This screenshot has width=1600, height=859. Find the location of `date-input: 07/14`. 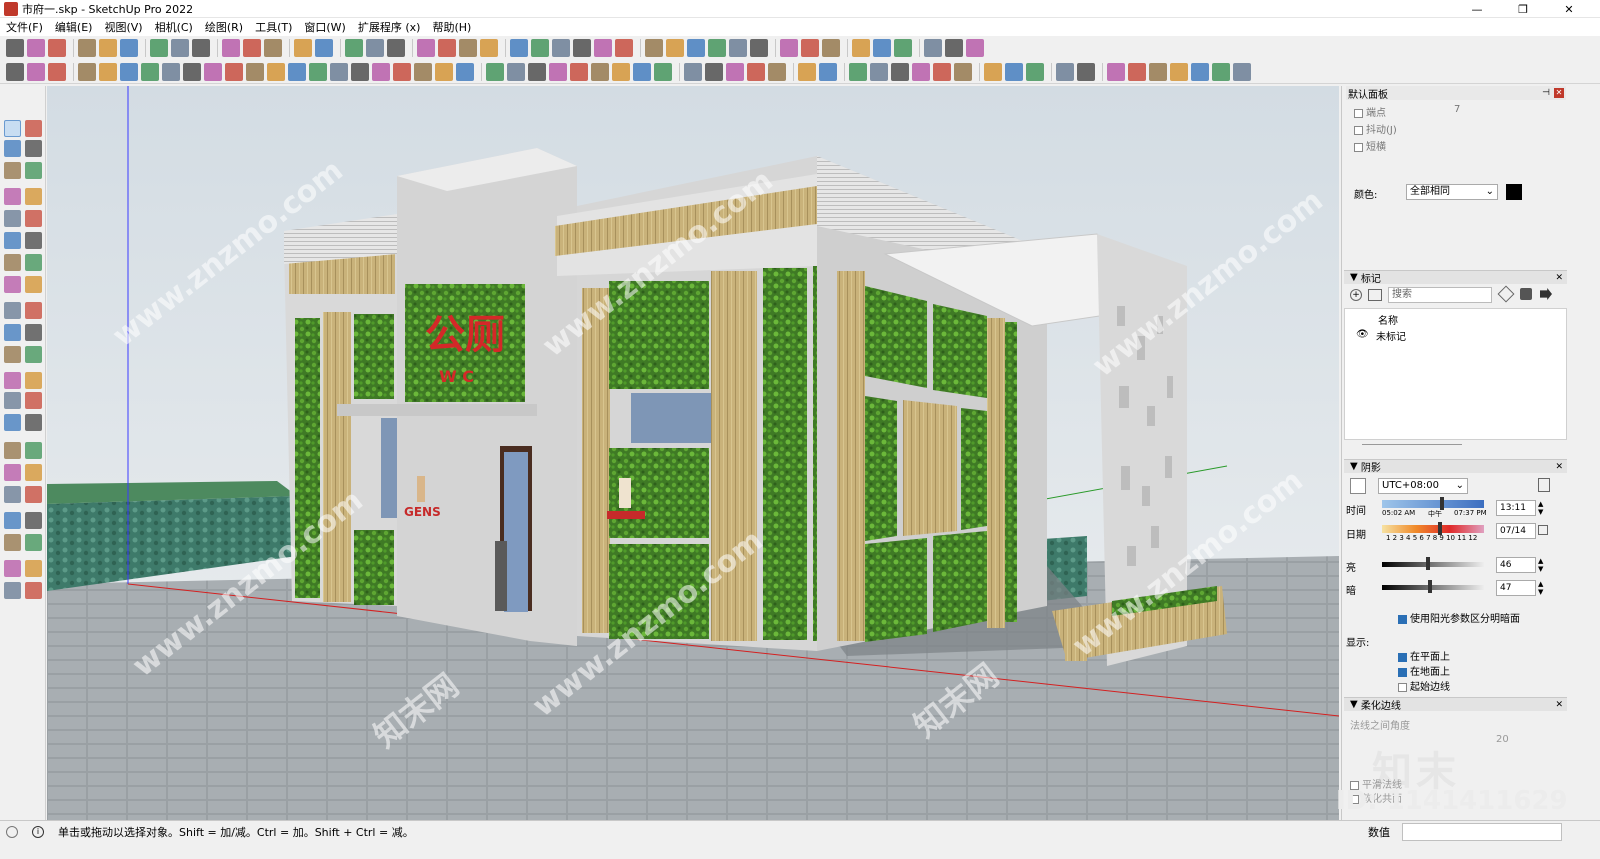

date-input: 07/14 is located at coordinates (1516, 531).